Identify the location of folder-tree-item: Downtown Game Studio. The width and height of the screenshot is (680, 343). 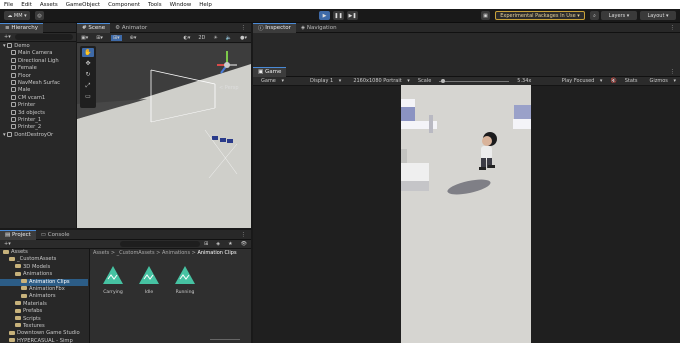
(44, 333).